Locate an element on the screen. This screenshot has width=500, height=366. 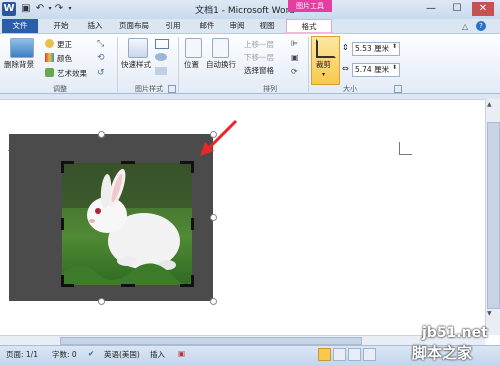
tab-page-layout: 页面布局 is located at coordinates (134, 26).